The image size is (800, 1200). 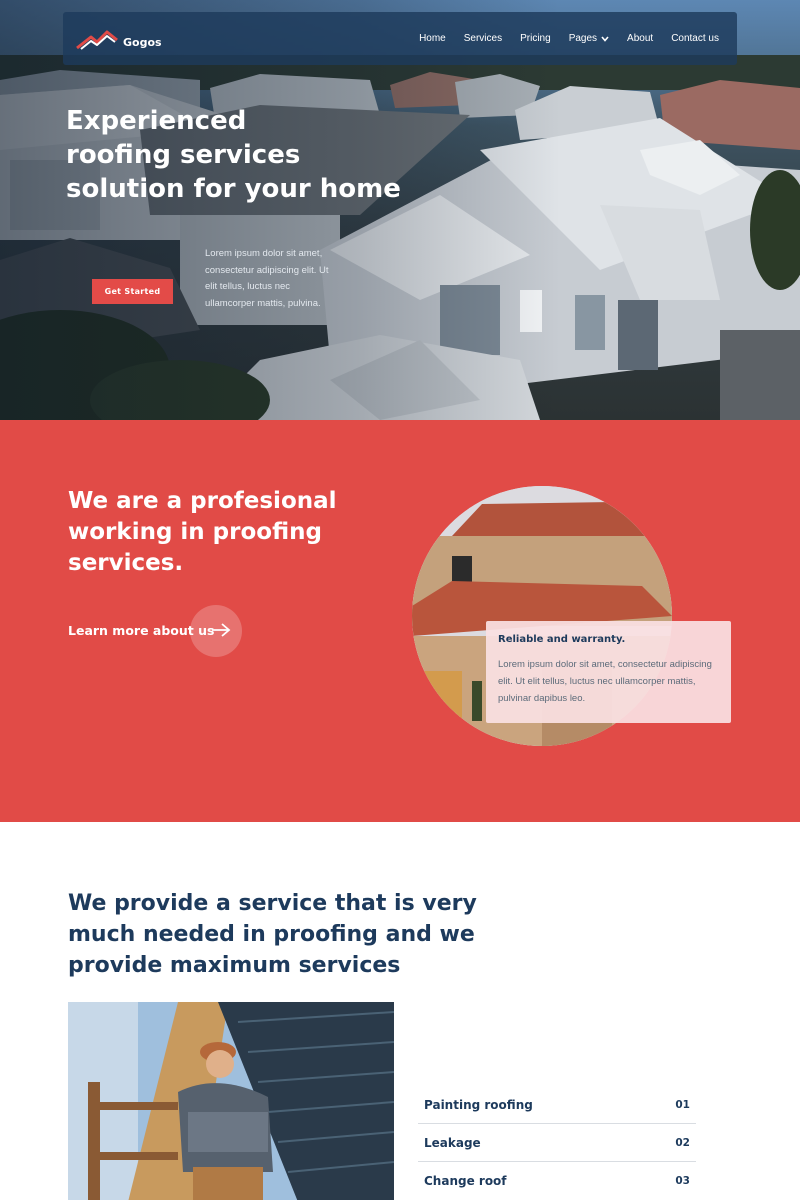 I want to click on learn-more-link: Learn more about us, so click(x=155, y=631).